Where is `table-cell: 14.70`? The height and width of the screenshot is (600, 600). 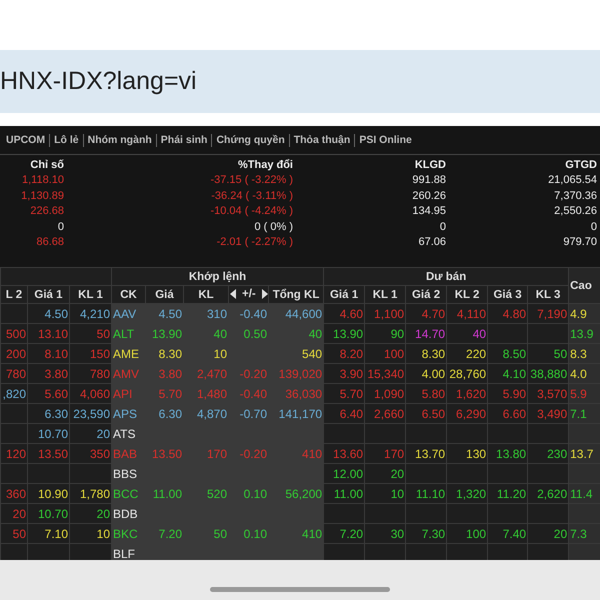 table-cell: 14.70 is located at coordinates (430, 333).